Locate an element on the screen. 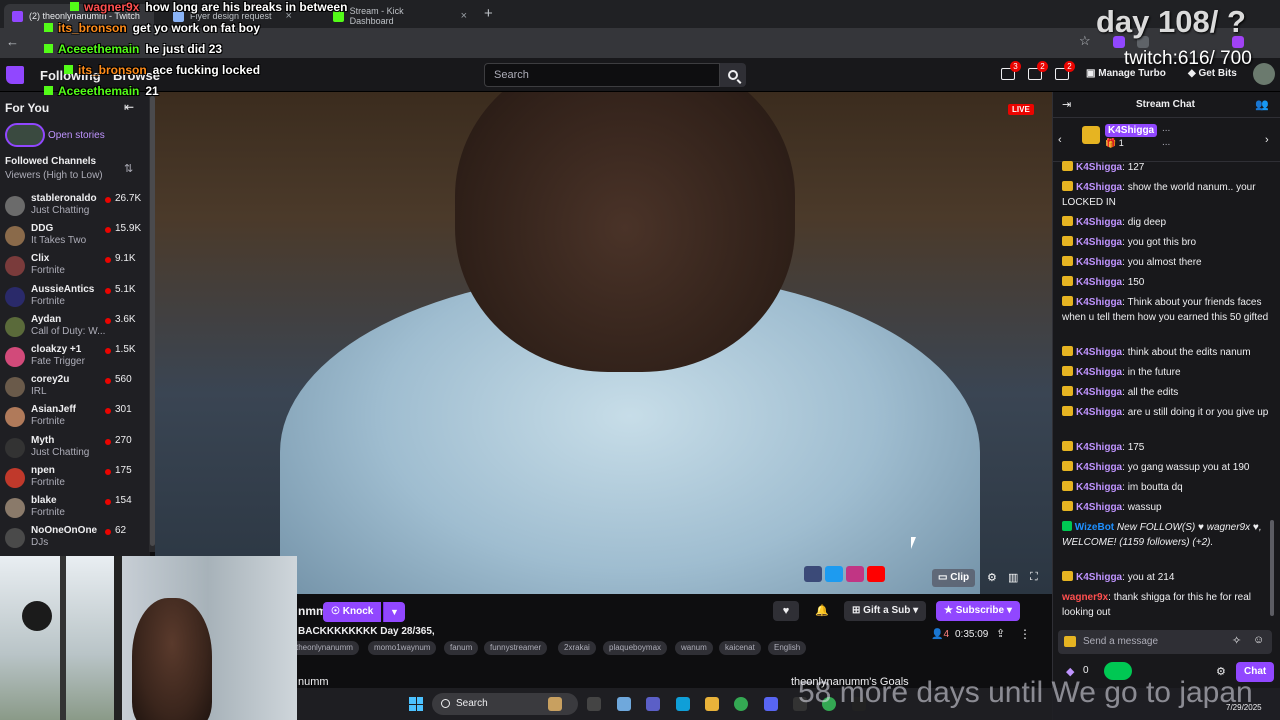 This screenshot has width=1280, height=720. chat-username: wagner9x is located at coordinates (1085, 597).